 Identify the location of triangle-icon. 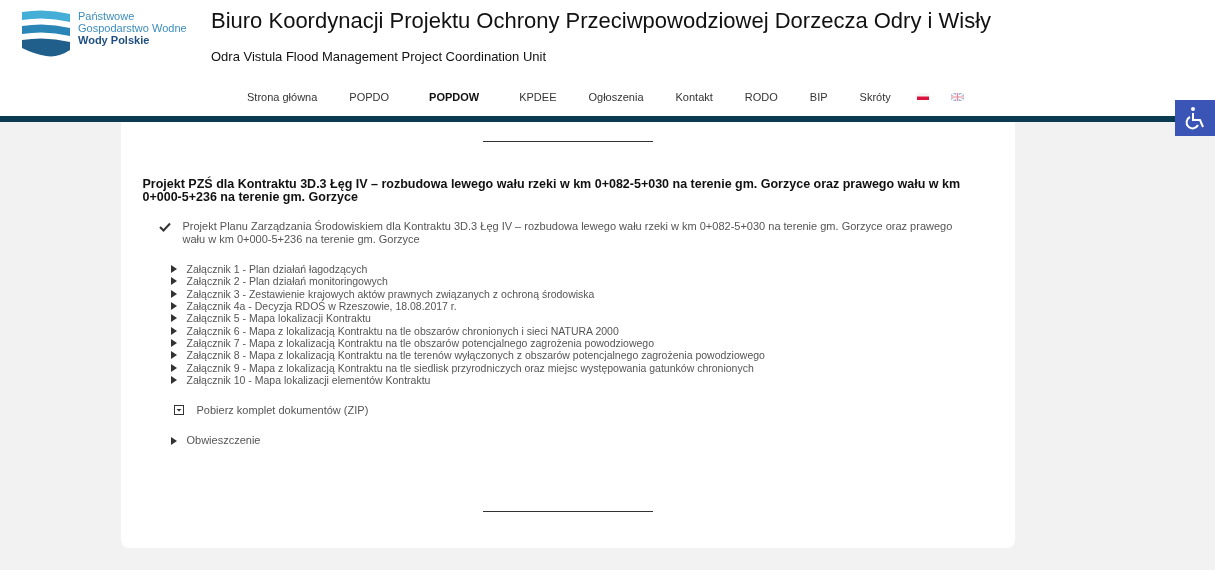
(173, 440).